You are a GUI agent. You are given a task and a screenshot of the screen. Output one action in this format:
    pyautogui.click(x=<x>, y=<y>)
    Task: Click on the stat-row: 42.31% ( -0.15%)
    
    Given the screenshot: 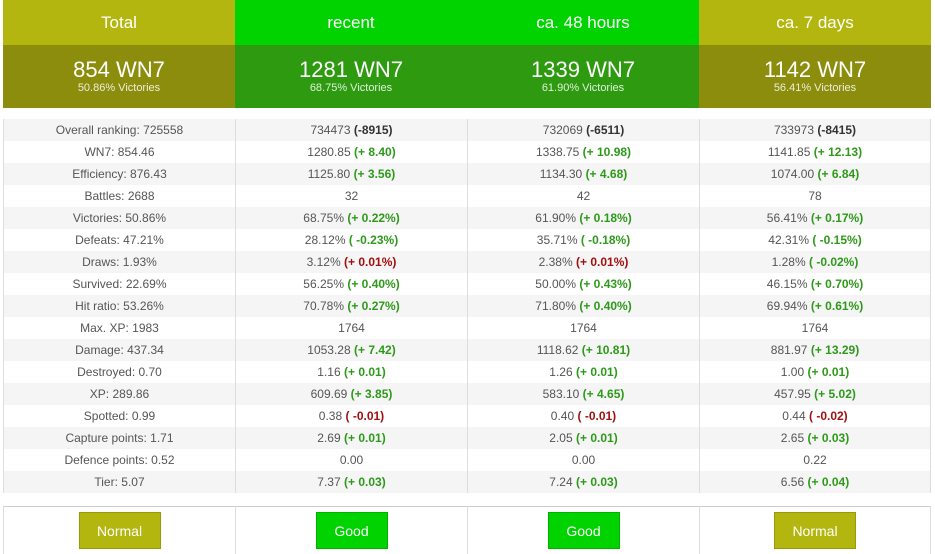 What is the action you would take?
    pyautogui.click(x=815, y=240)
    